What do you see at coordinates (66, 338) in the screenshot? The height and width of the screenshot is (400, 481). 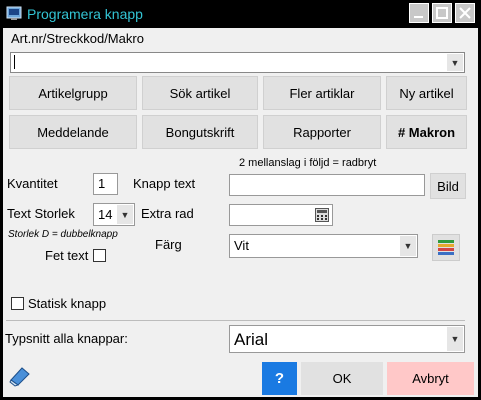 I see `font-all-label: Typsnitt alla knappar:` at bounding box center [66, 338].